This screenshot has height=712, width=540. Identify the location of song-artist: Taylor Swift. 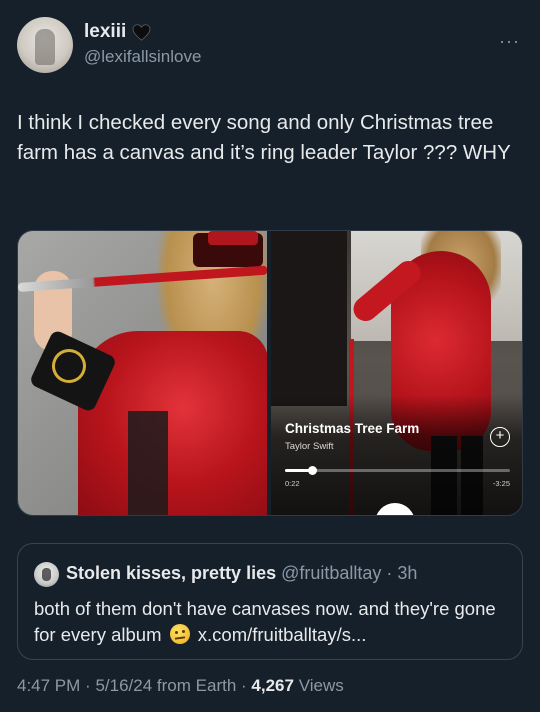
(309, 446).